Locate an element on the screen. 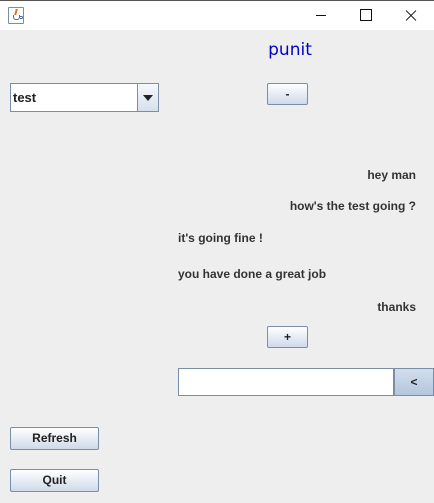  message-item: it's going fine ! is located at coordinates (220, 238).